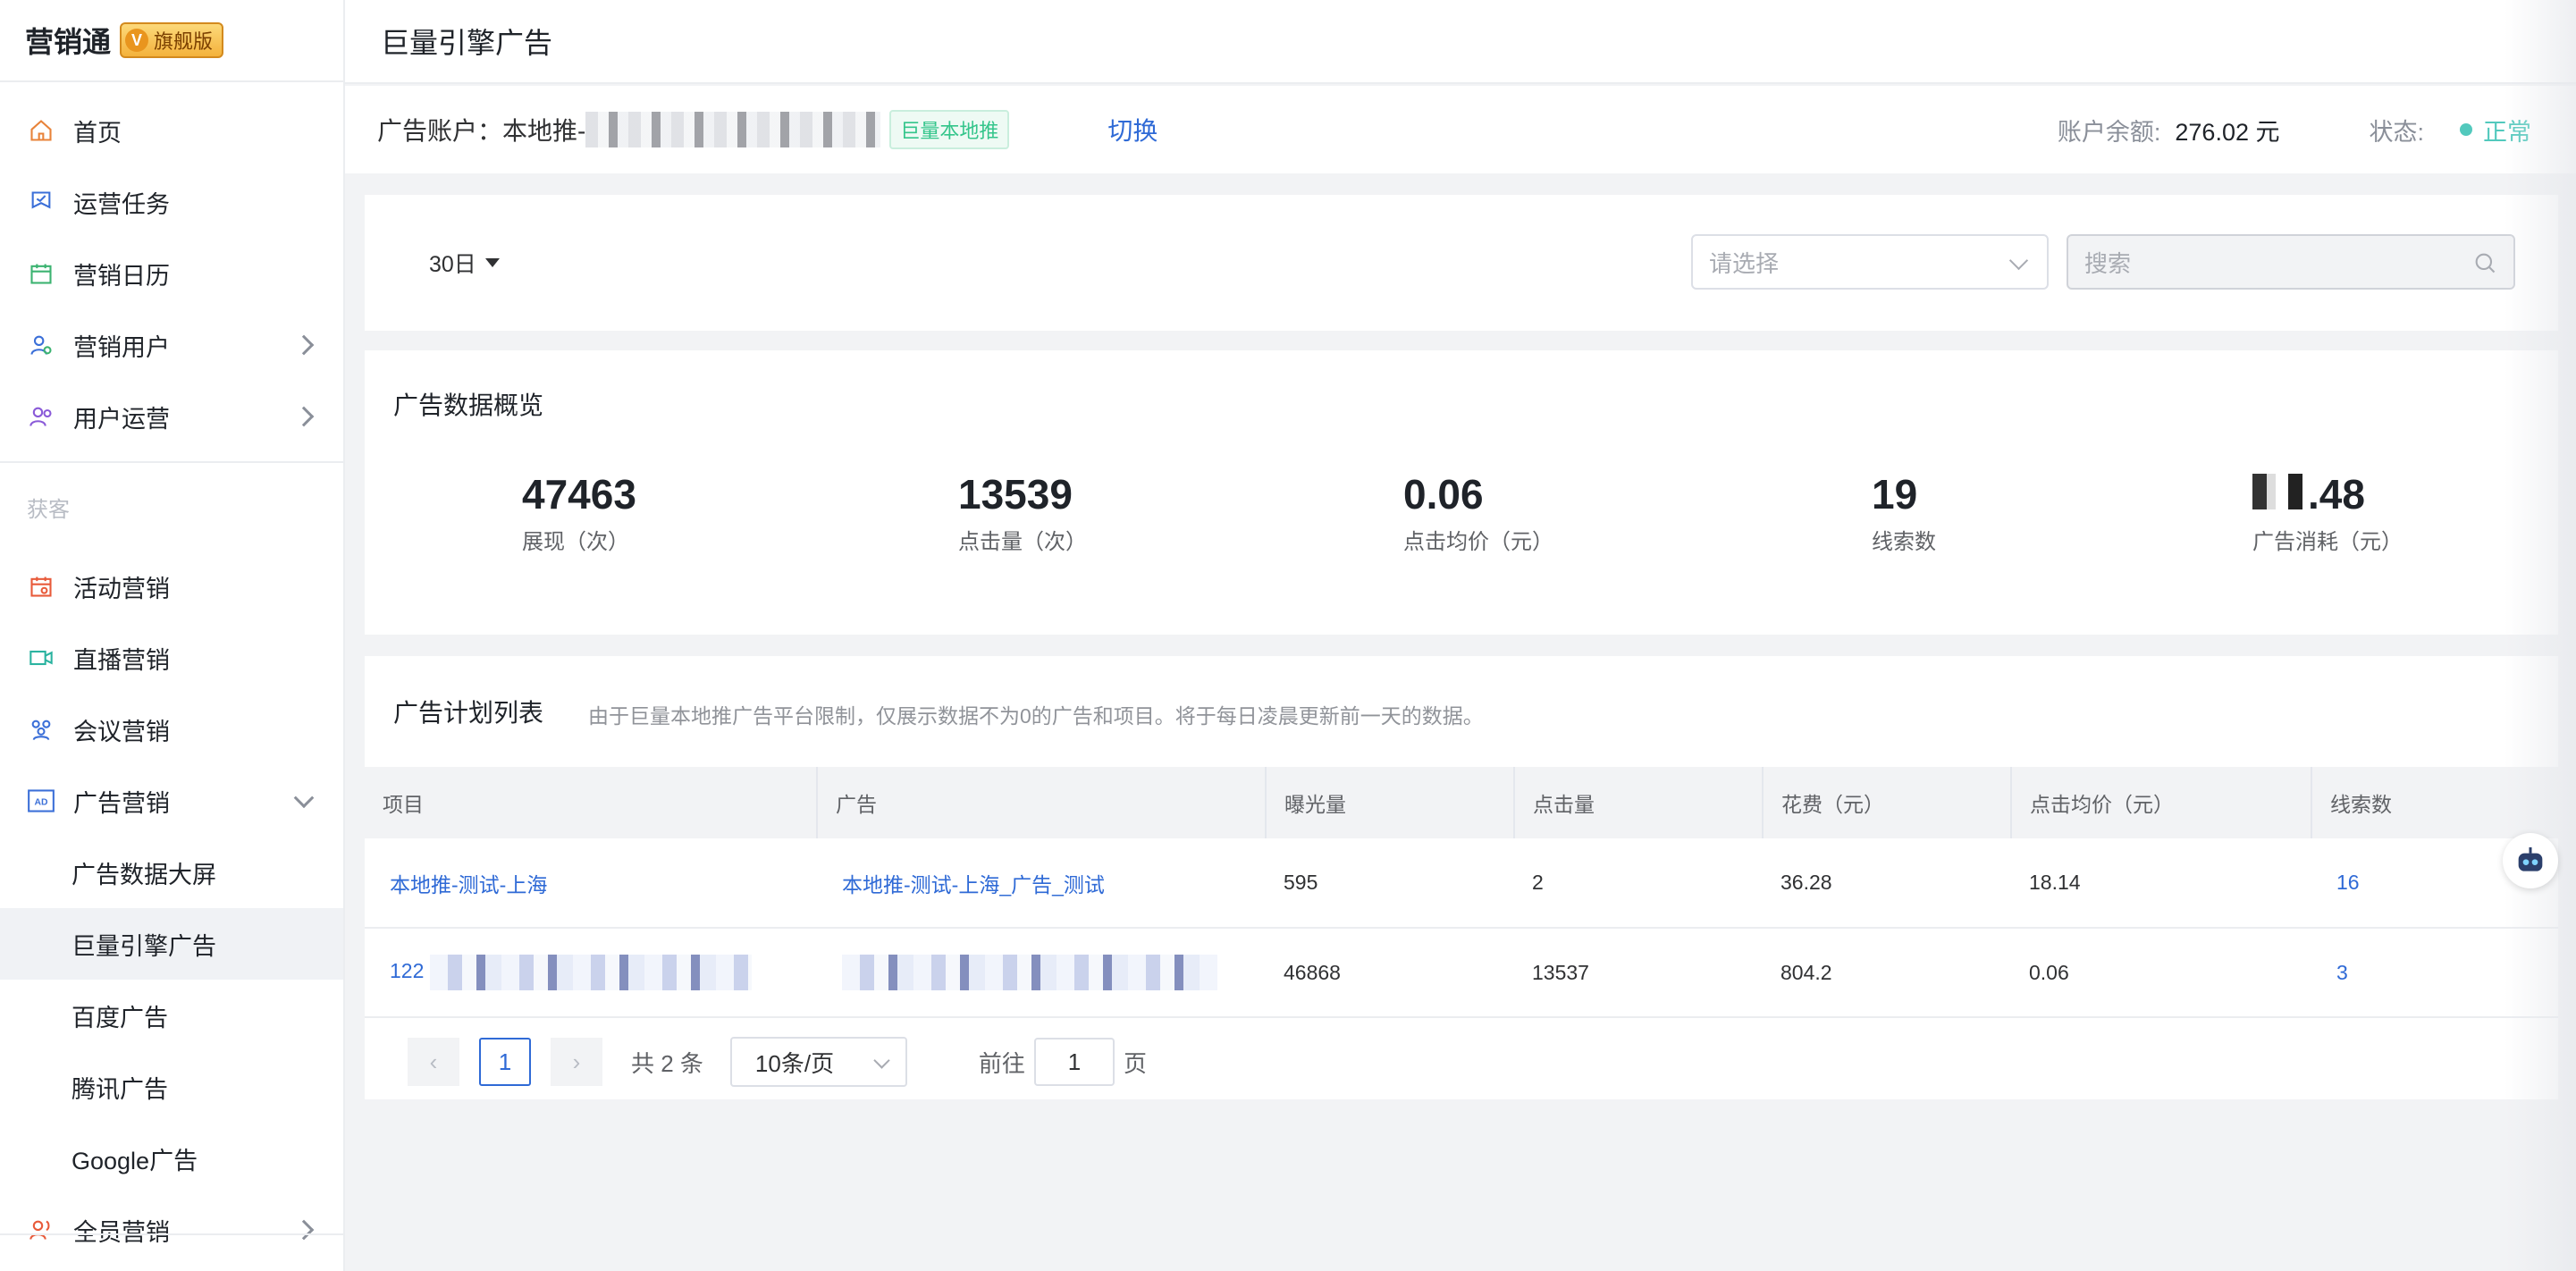 The image size is (2576, 1271). Describe the element at coordinates (2485, 266) in the screenshot. I see `search-icon` at that location.